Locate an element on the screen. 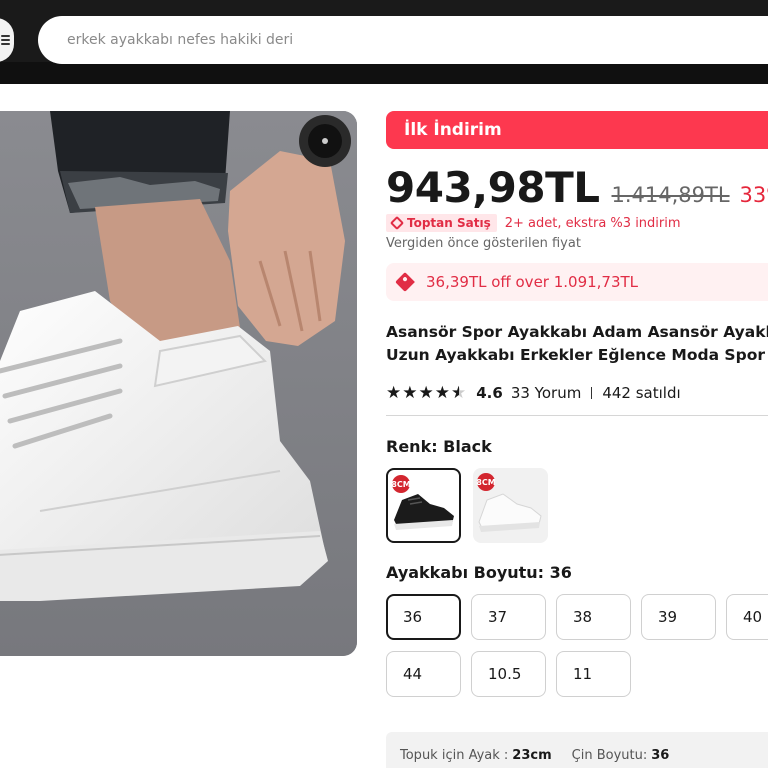 This screenshot has width=768, height=768. size-option: 40 is located at coordinates (747, 617).